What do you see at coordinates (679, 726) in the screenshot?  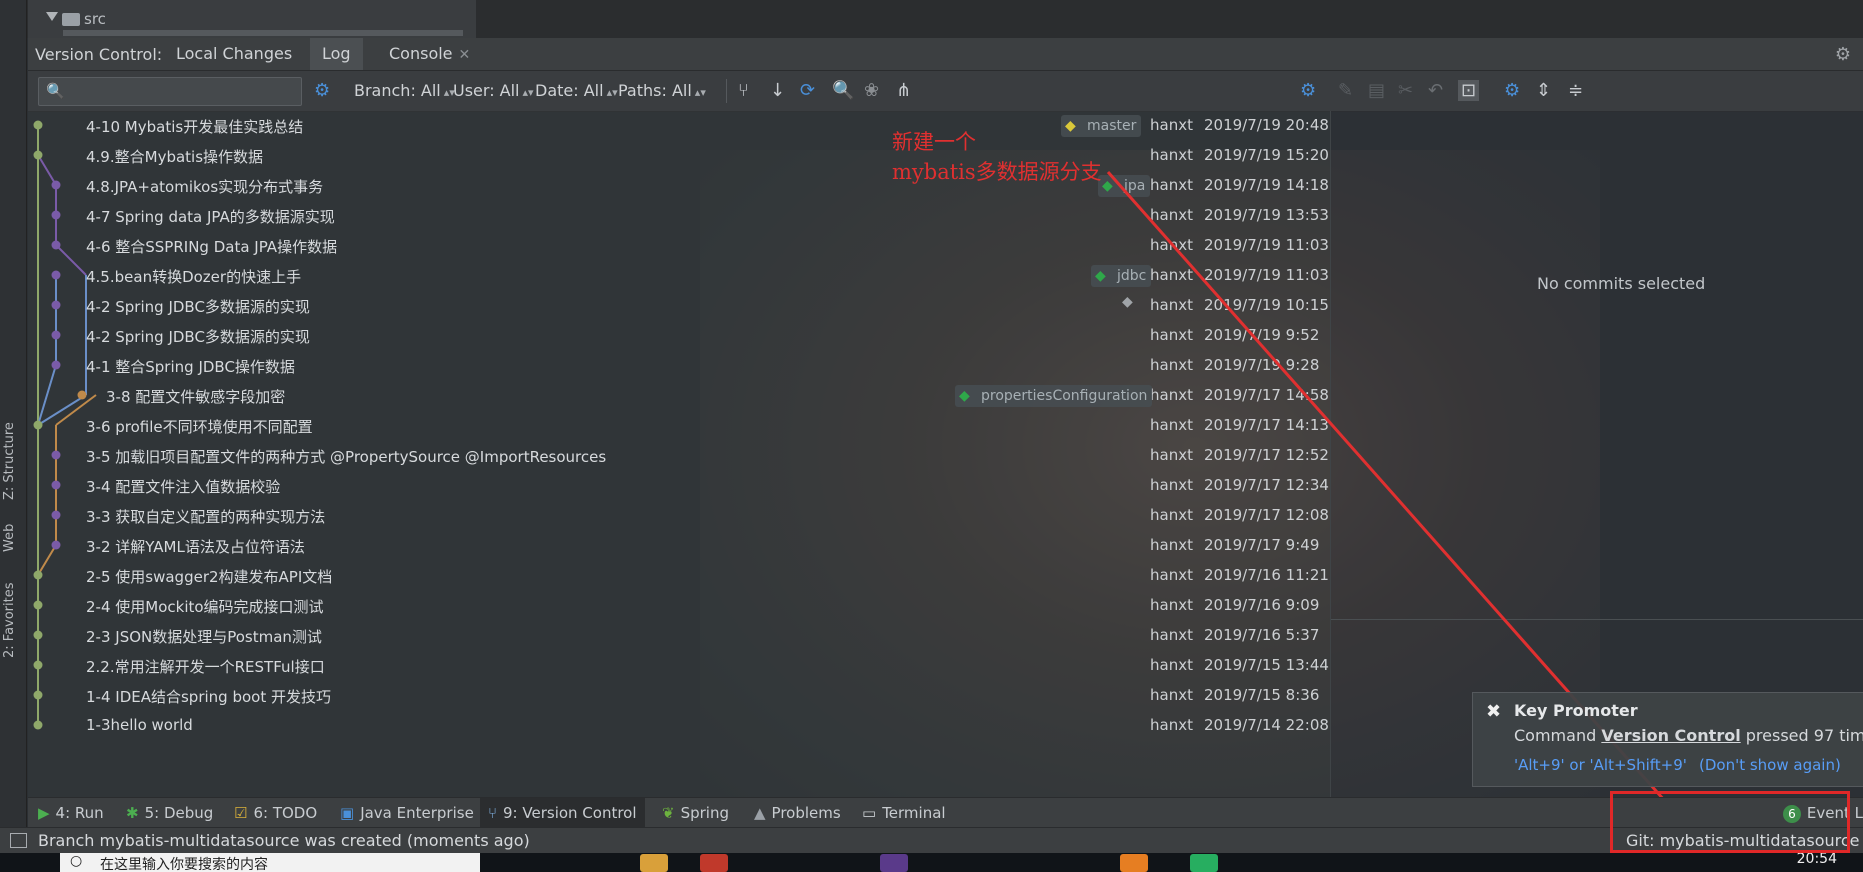 I see `table-row: 1-3hello world hanxt 2019/7/14 22:08` at bounding box center [679, 726].